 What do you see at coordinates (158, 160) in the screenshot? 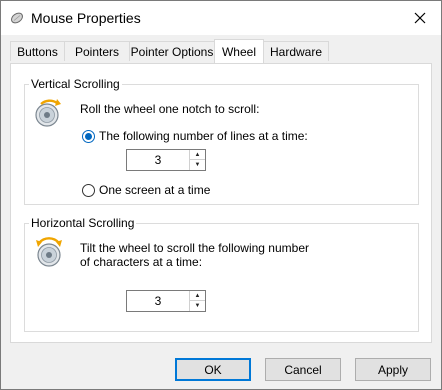
I see `lines-value: 3` at bounding box center [158, 160].